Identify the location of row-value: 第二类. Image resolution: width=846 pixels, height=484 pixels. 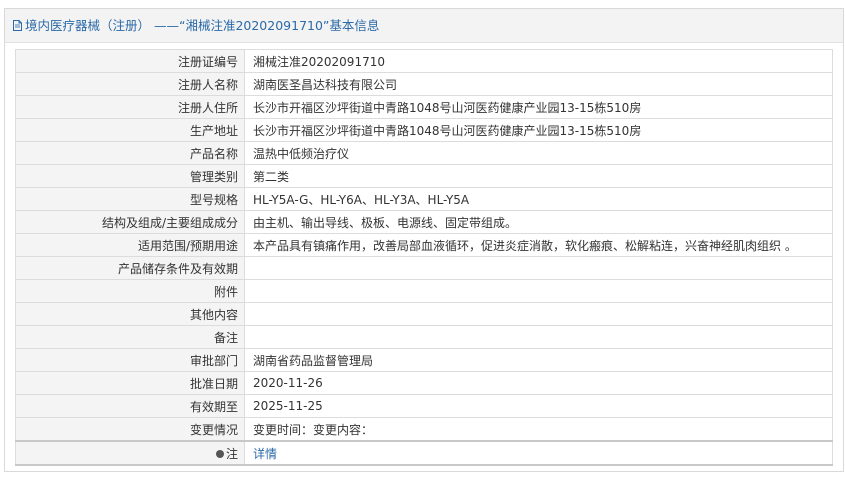
(538, 176).